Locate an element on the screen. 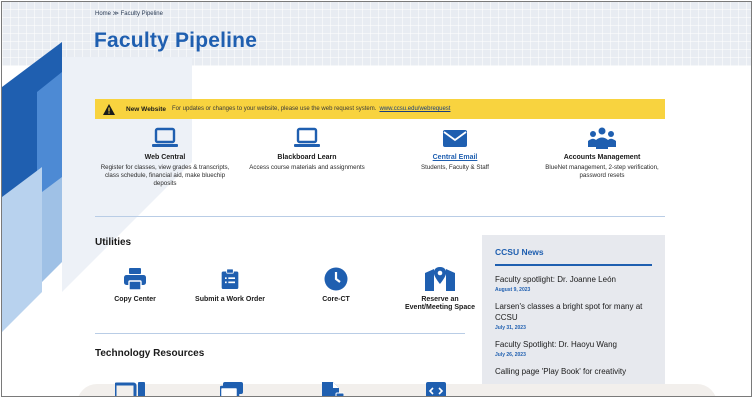  alert-title: New Website is located at coordinates (146, 109).